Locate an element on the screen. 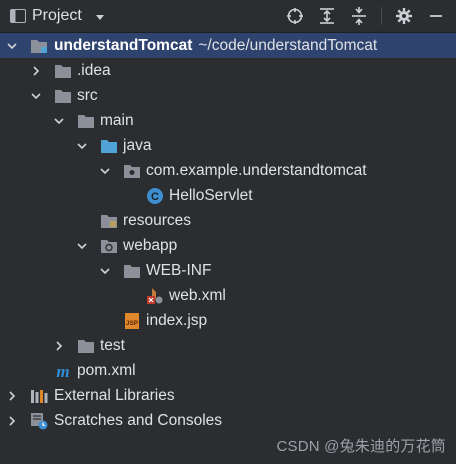 This screenshot has width=456, height=464. tree-node-label: WEB-INF is located at coordinates (179, 270).